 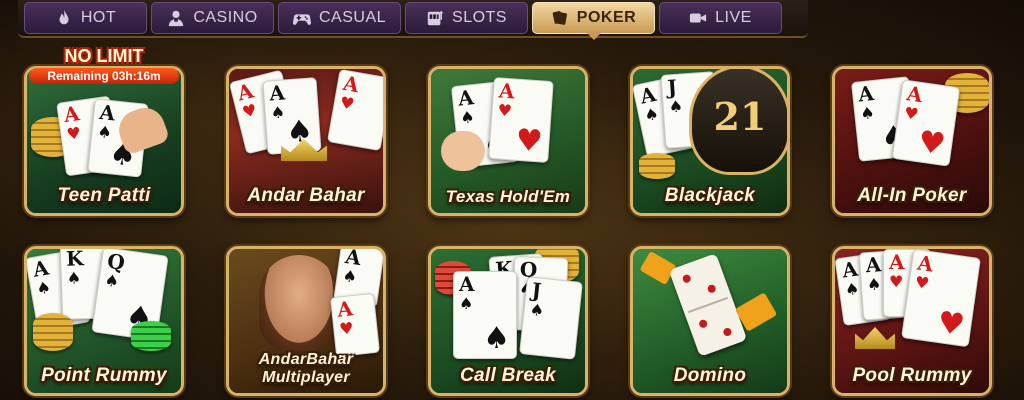 What do you see at coordinates (104, 375) in the screenshot?
I see `game-title: Point Rummy` at bounding box center [104, 375].